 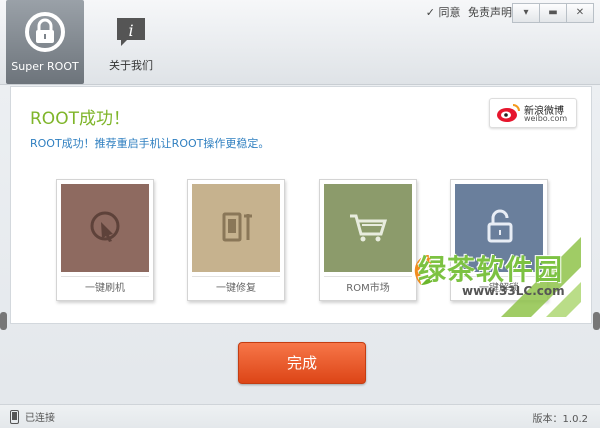 I want to click on card-repair: 一键修复, so click(x=236, y=240).